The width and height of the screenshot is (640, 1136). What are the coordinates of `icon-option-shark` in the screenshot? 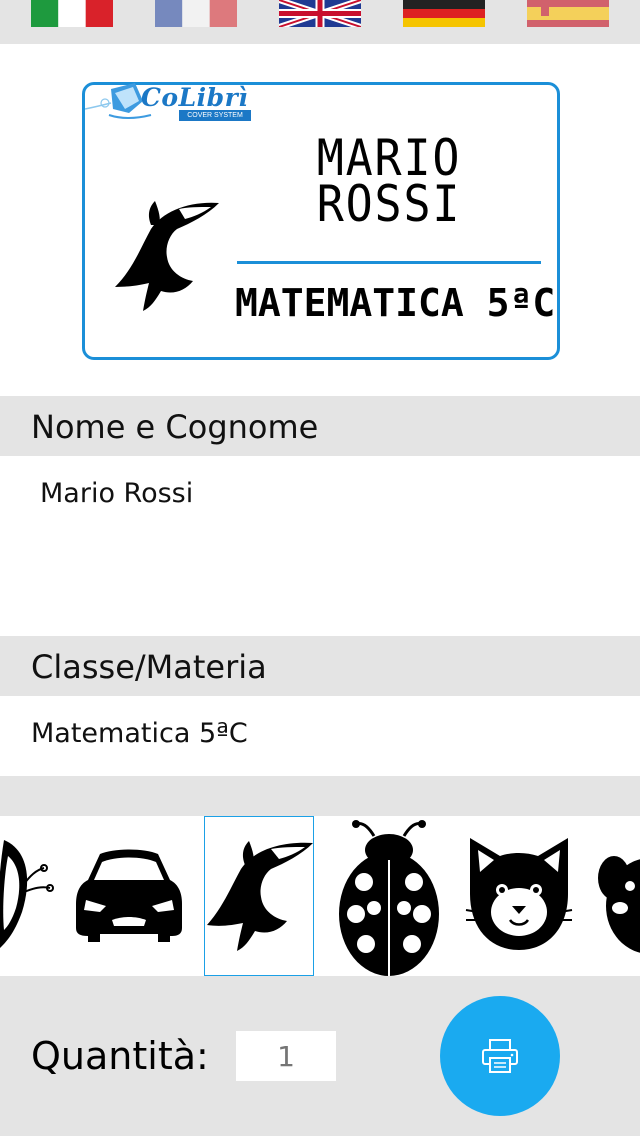 It's located at (259, 896).